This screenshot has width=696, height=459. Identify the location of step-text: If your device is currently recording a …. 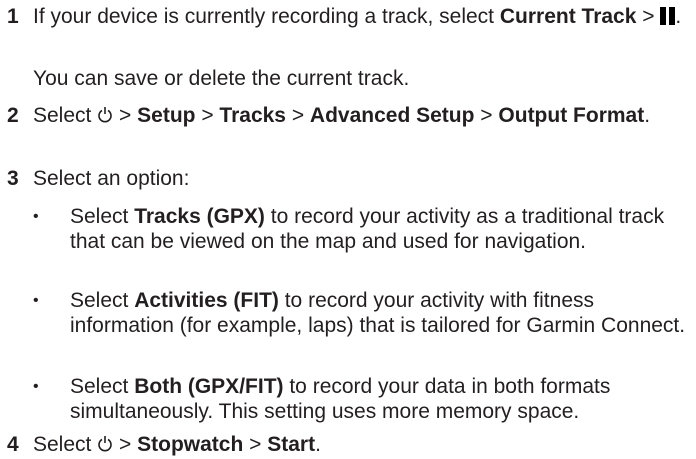
(357, 16).